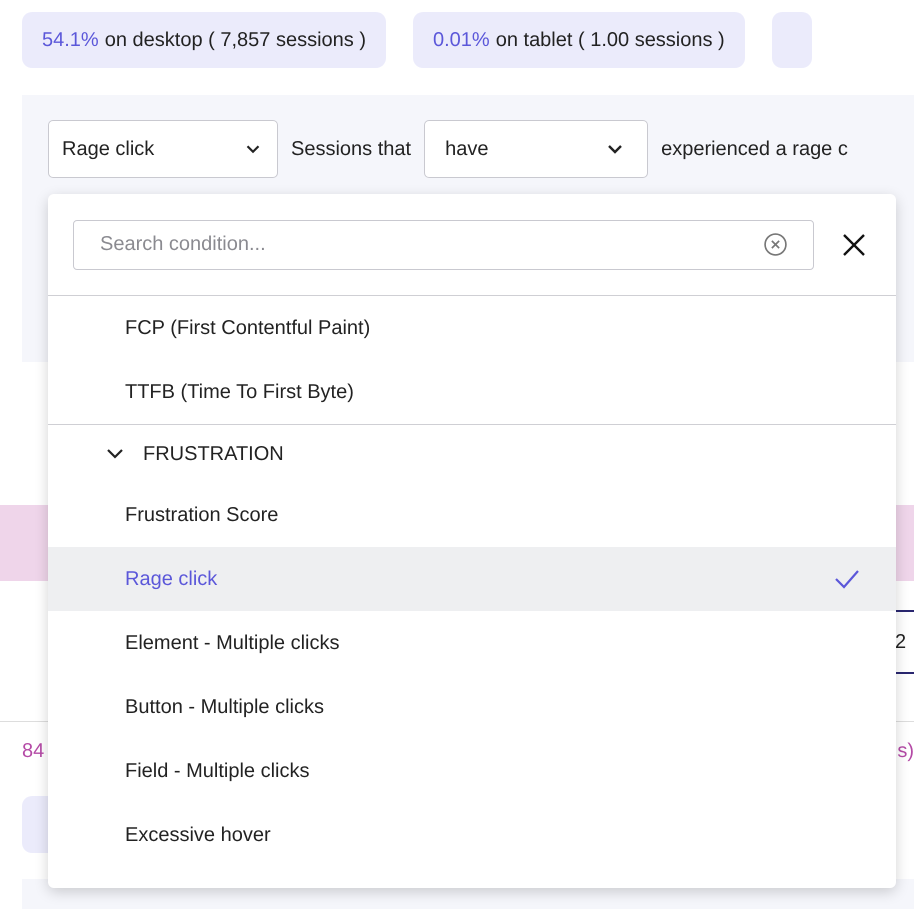 The height and width of the screenshot is (912, 914). Describe the element at coordinates (204, 40) in the screenshot. I see `device-stat-chip: 54.1% on desktop ( 7,857 sessions )` at that location.